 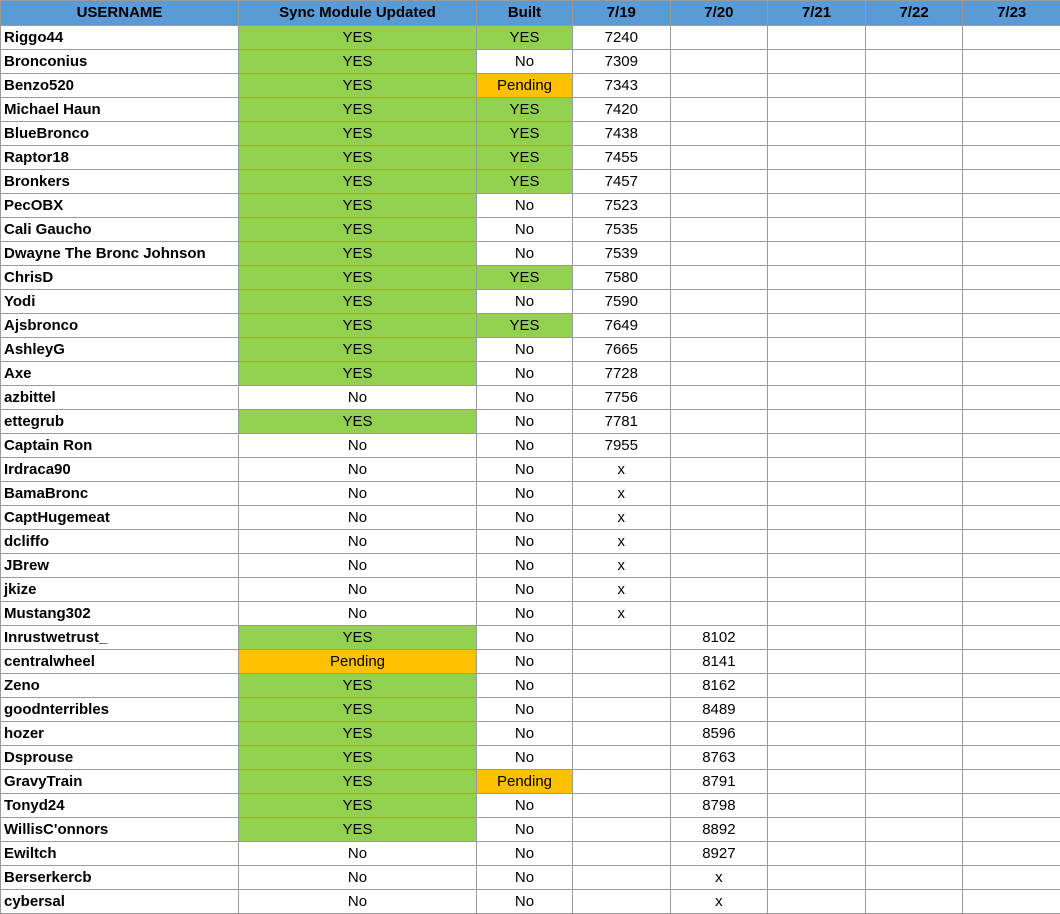 I want to click on username-cell: Mustang302, so click(x=120, y=614).